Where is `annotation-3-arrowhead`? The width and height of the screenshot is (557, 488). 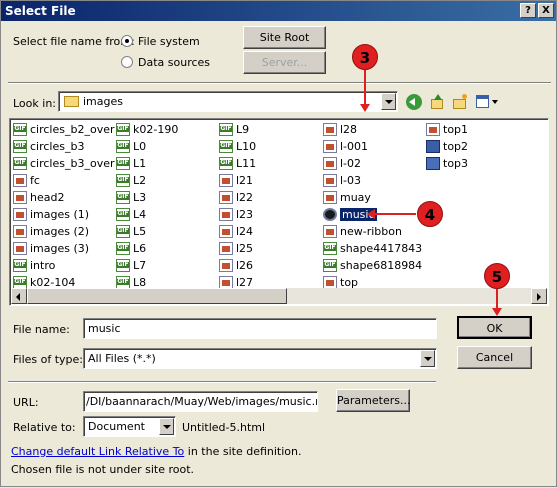 annotation-3-arrowhead is located at coordinates (365, 108).